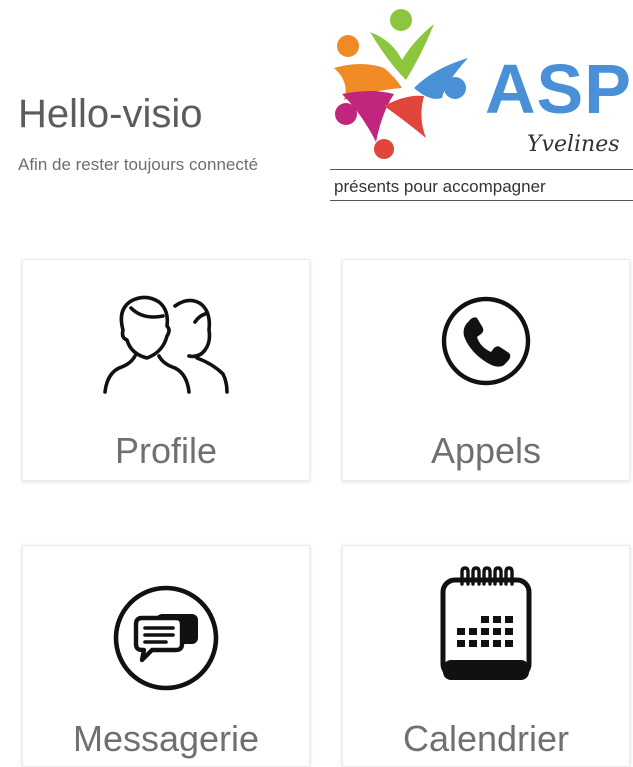 The width and height of the screenshot is (633, 767). I want to click on people-icon, so click(166, 344).